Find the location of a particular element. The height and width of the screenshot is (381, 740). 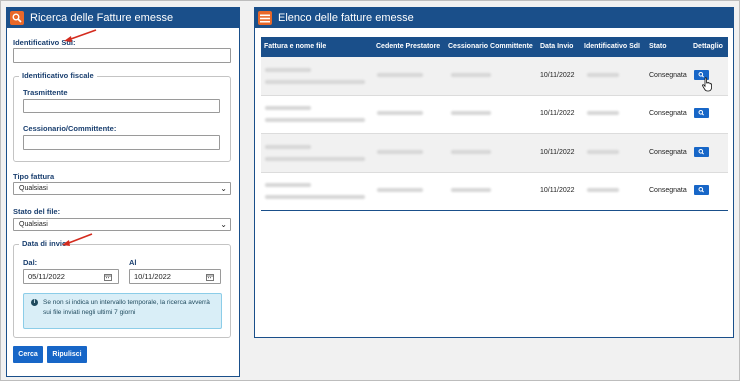

trasmittente-label: Trasmittente is located at coordinates (45, 92).